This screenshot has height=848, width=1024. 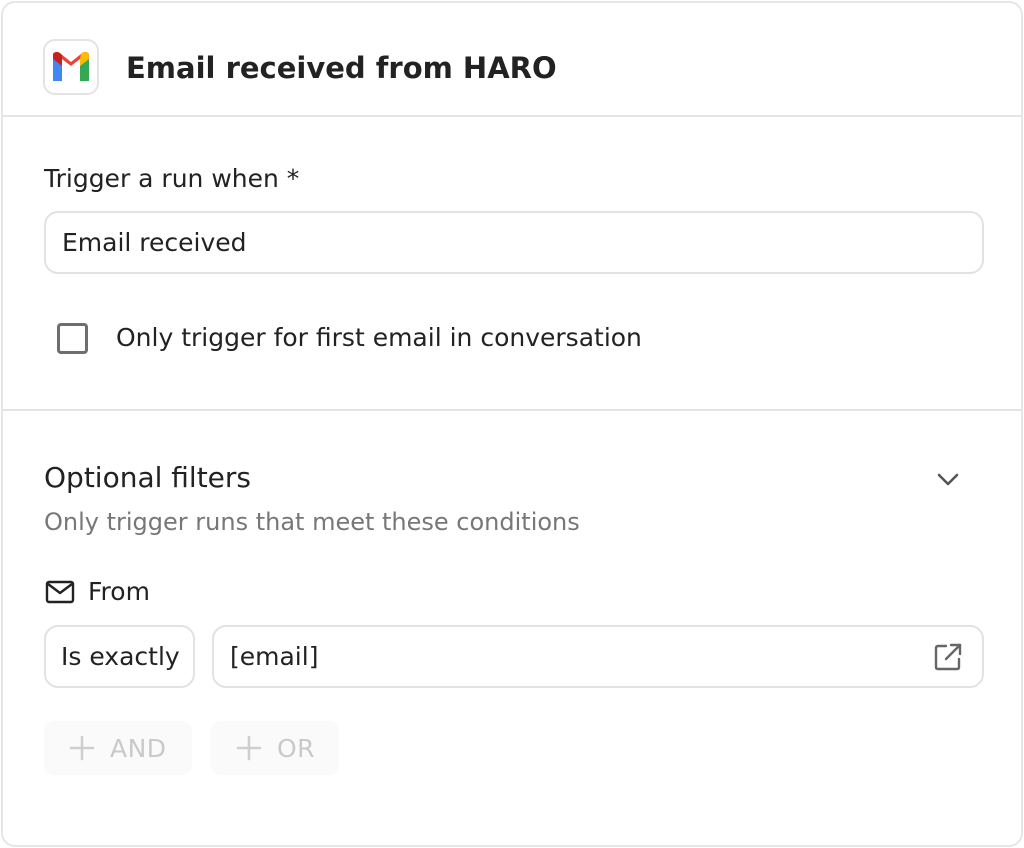 I want to click on add-and-condition-button: AND, so click(x=118, y=748).